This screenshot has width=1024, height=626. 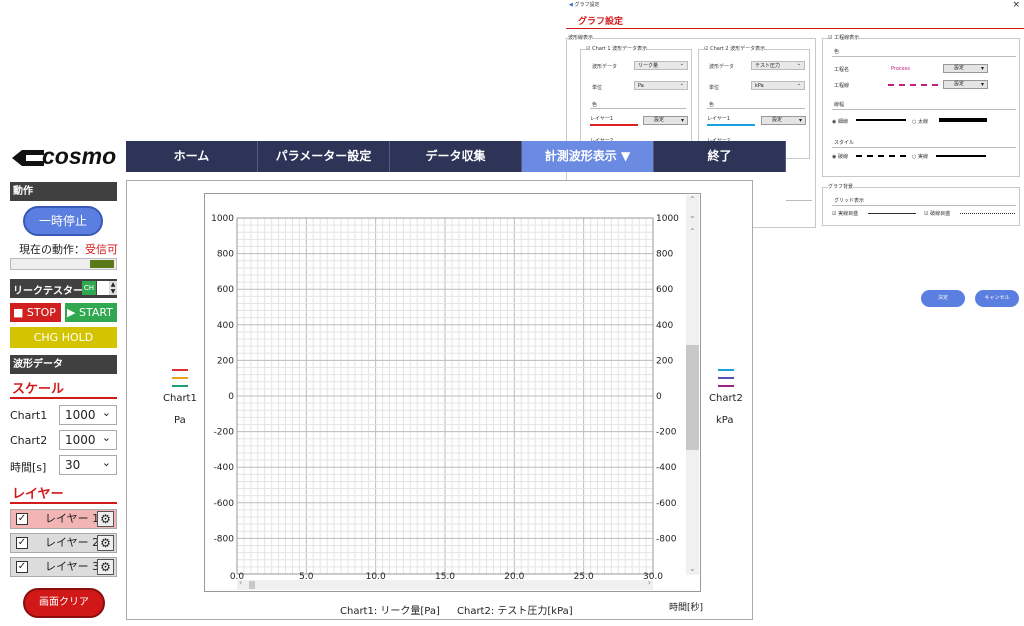 What do you see at coordinates (225, 255) in the screenshot?
I see `left-y-tick-label: 800` at bounding box center [225, 255].